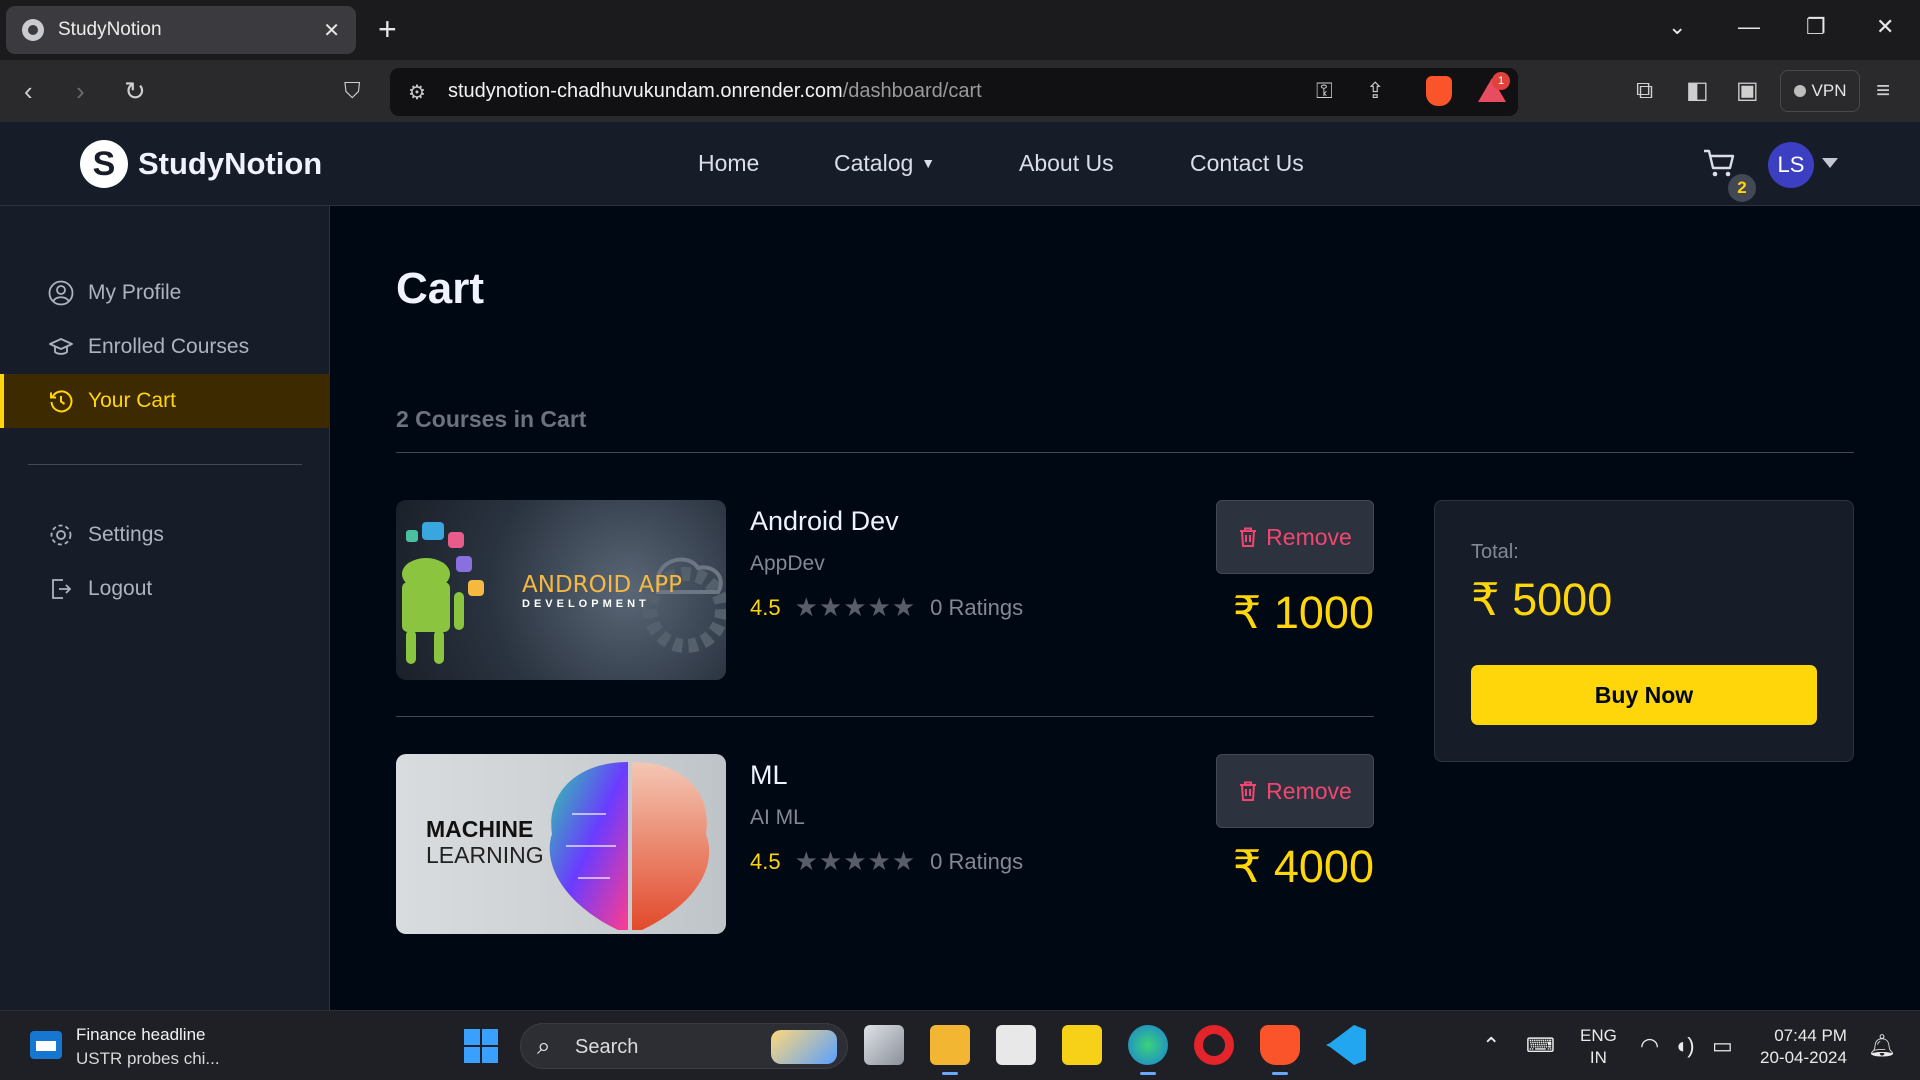 Image resolution: width=1920 pixels, height=1080 pixels. Describe the element at coordinates (1677, 27) in the screenshot. I see `tab-search-chevron-icon: ⌄` at that location.